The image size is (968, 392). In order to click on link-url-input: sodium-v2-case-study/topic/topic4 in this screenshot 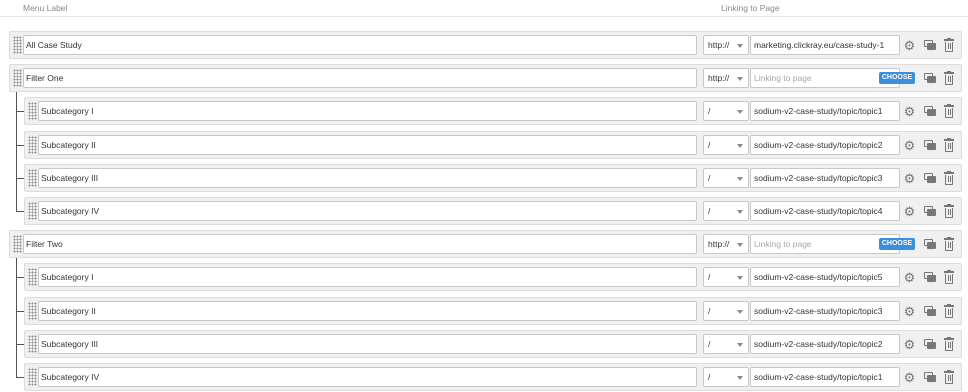, I will do `click(825, 211)`.